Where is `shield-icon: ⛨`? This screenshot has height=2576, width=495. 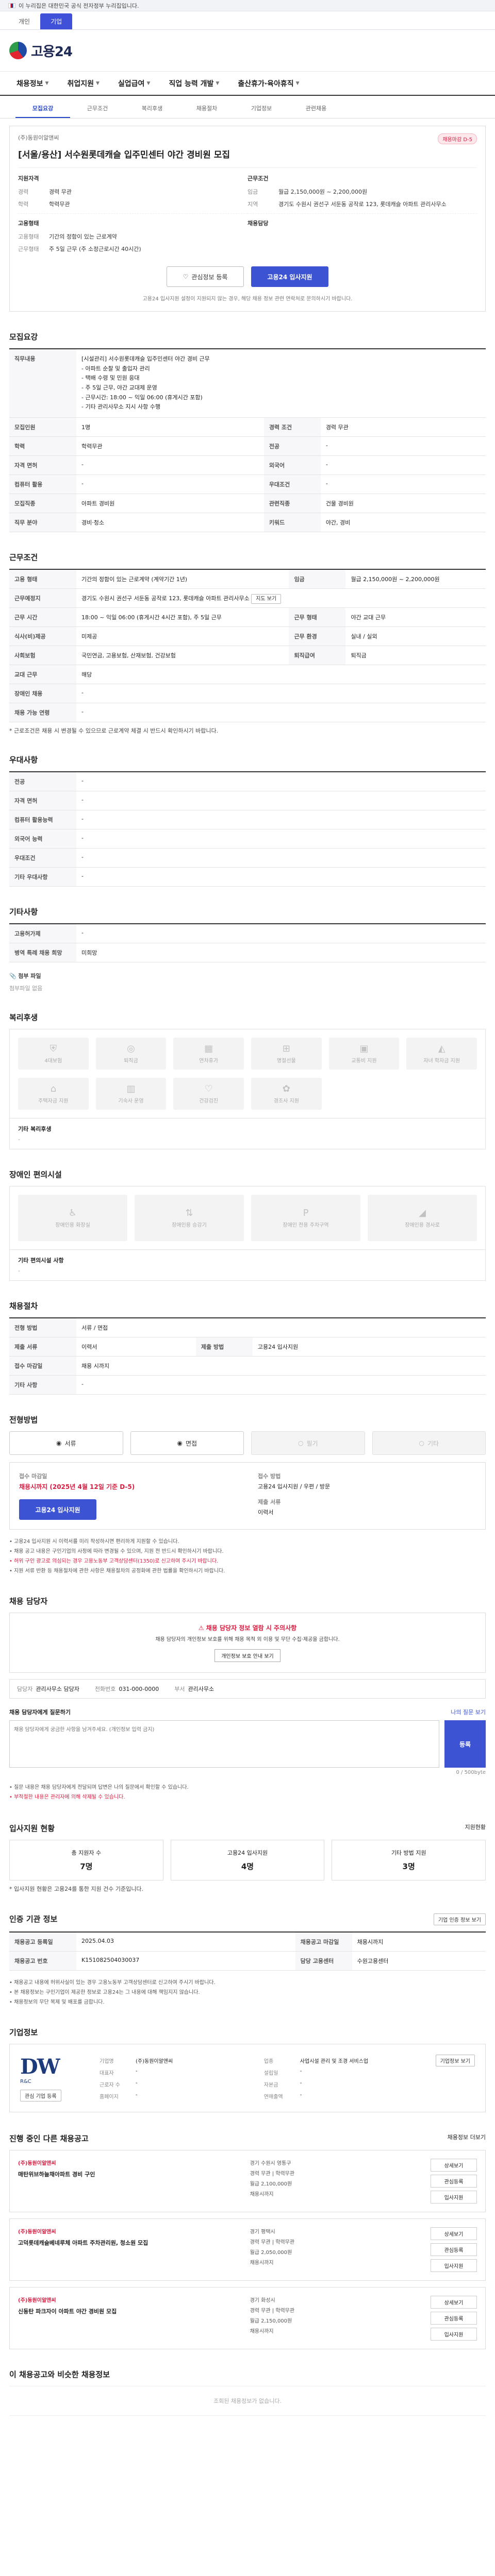
shield-icon: ⛨ is located at coordinates (54, 1049).